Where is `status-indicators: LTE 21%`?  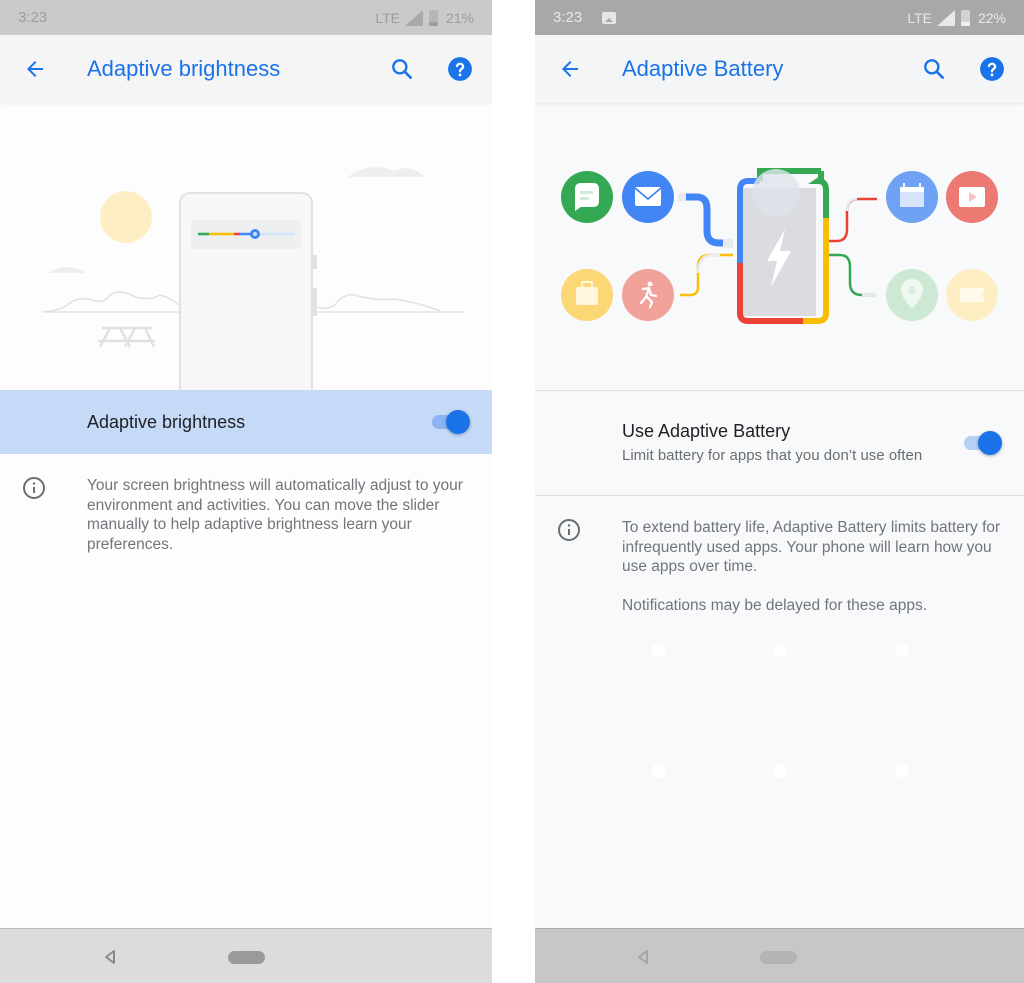
status-indicators: LTE 21% is located at coordinates (424, 17).